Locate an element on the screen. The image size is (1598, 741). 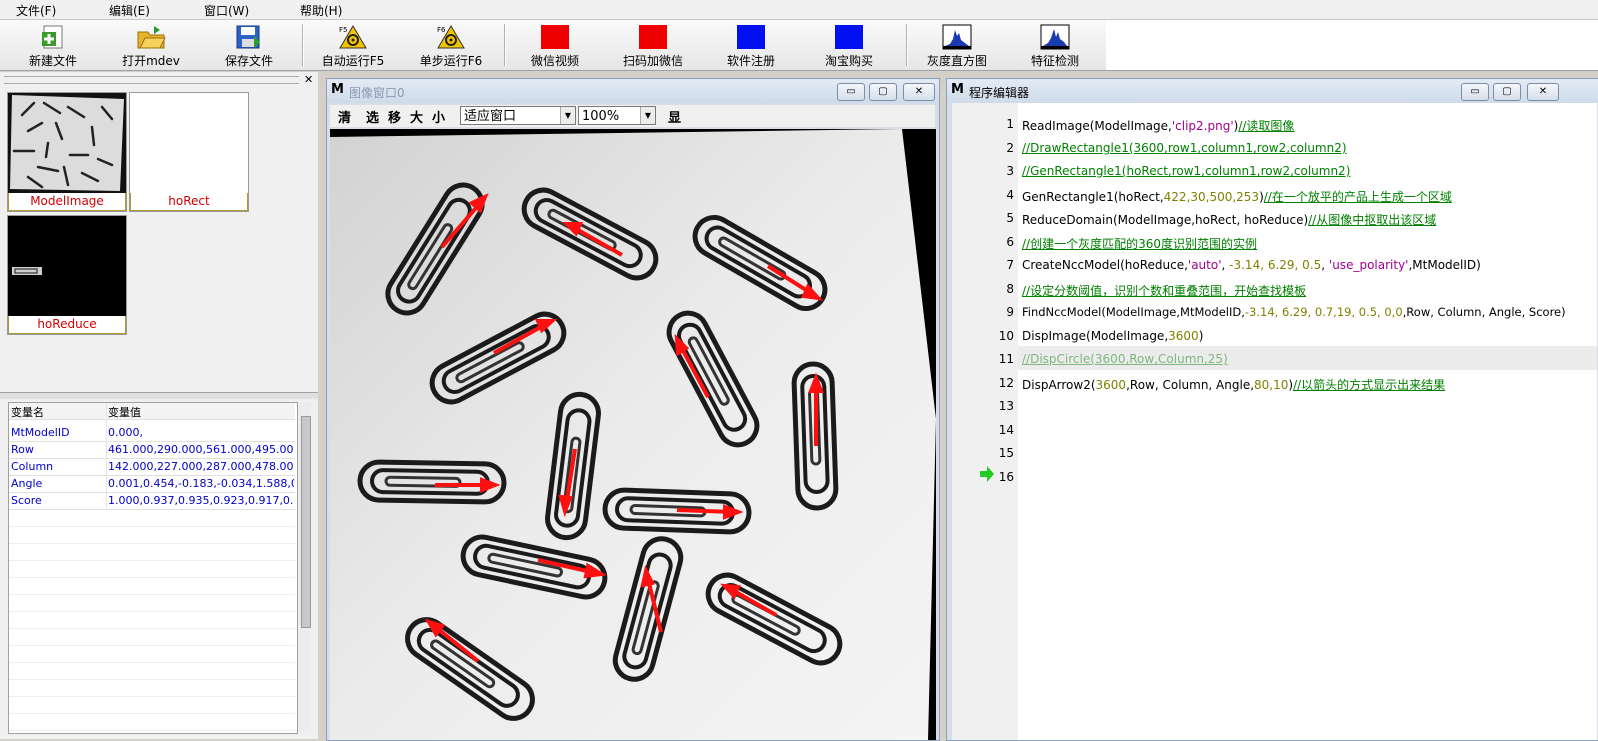
line-number: 11 is located at coordinates (1006, 359).